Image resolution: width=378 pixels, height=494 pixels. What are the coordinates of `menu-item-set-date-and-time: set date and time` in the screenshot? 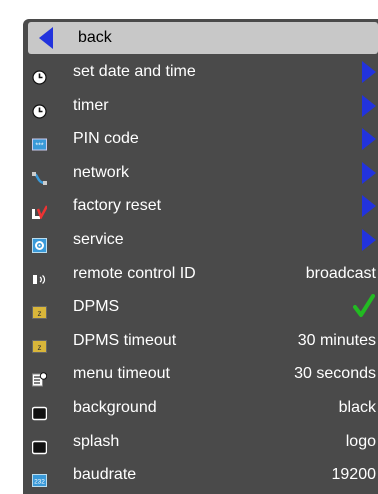 It's located at (200, 72).